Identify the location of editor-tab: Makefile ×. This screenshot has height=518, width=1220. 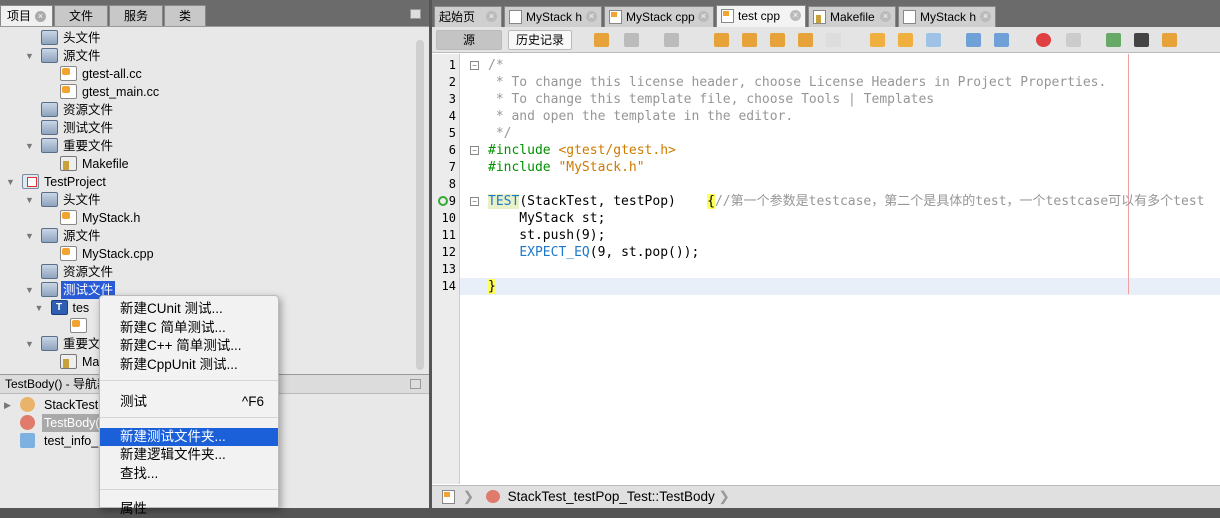
(852, 16).